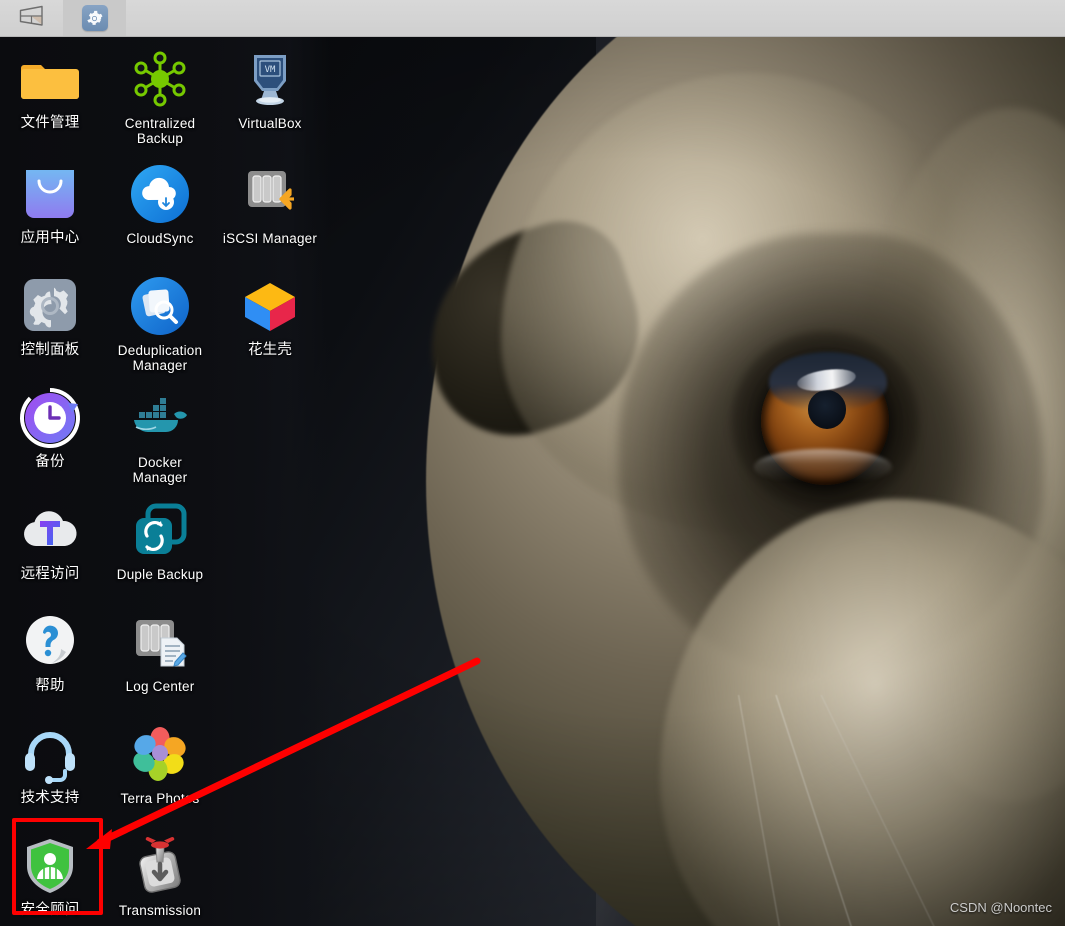 The width and height of the screenshot is (1065, 926). Describe the element at coordinates (160, 238) in the screenshot. I see `desktop-icon-label: CloudSync` at that location.